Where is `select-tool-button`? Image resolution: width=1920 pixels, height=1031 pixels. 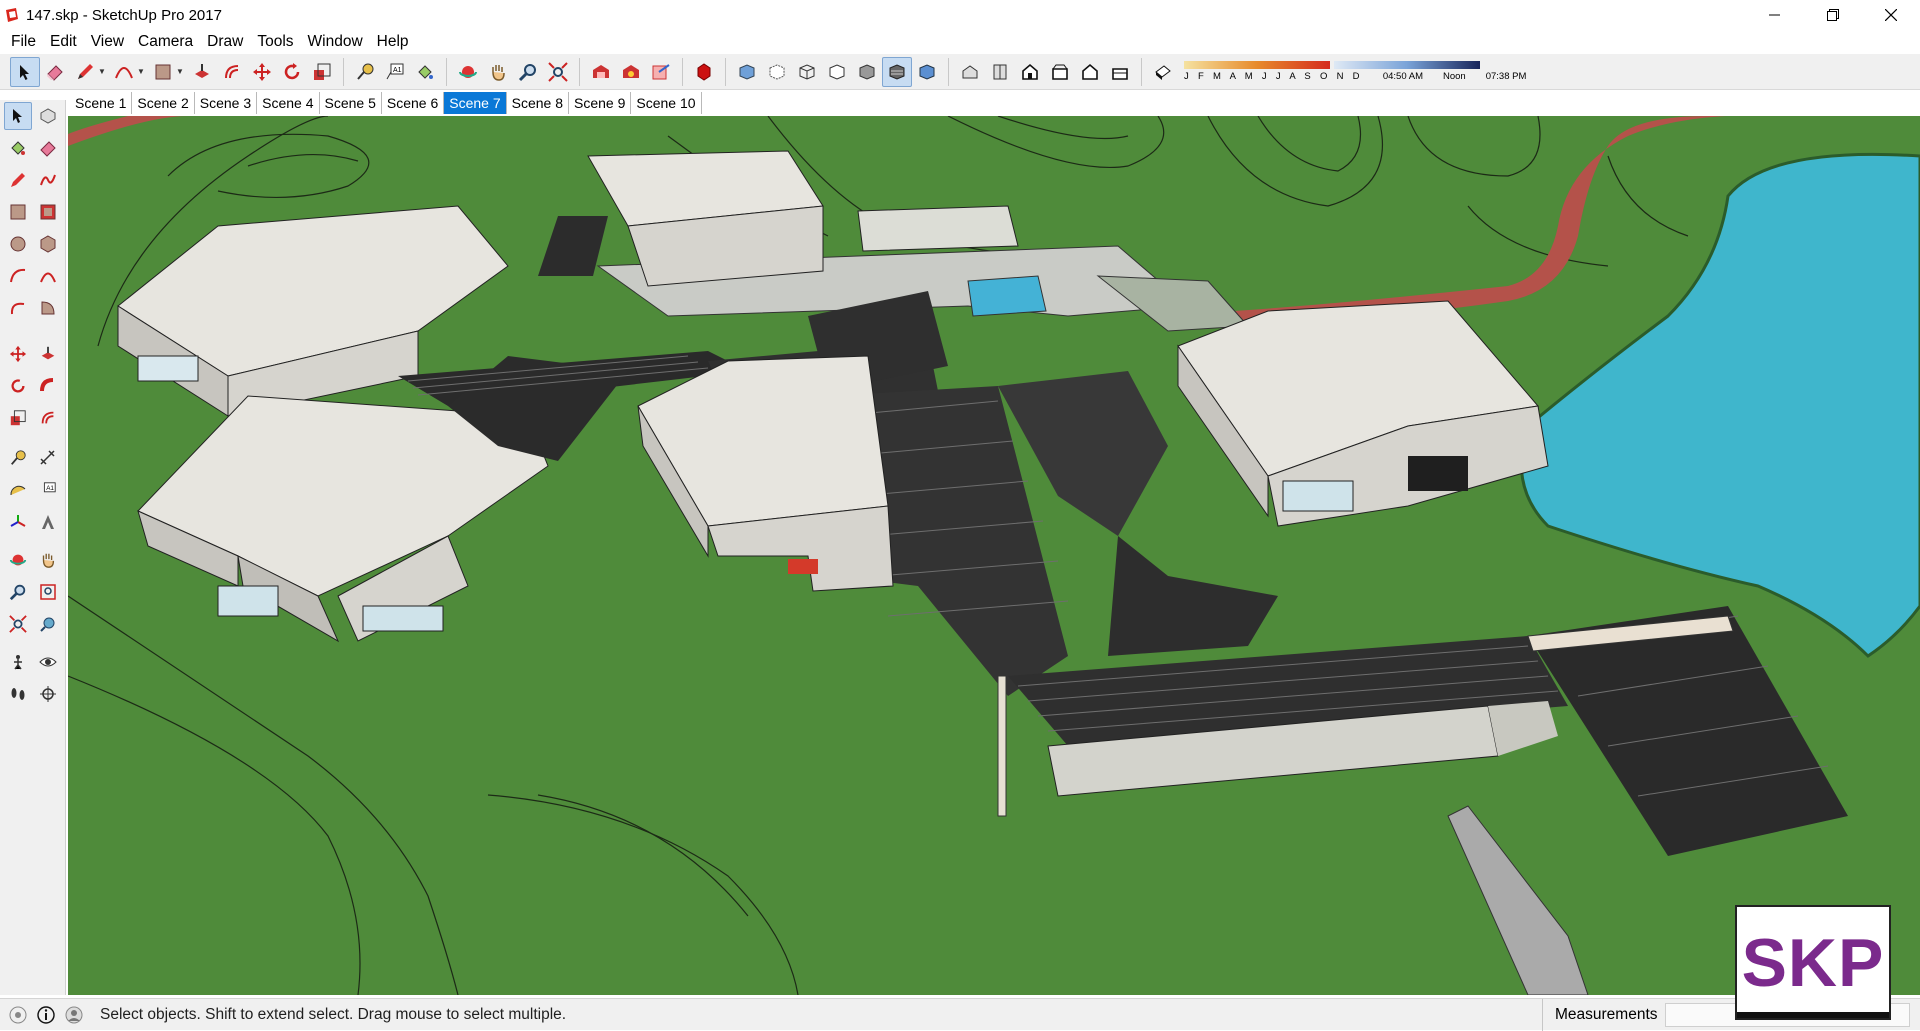
select-tool-button is located at coordinates (25, 71).